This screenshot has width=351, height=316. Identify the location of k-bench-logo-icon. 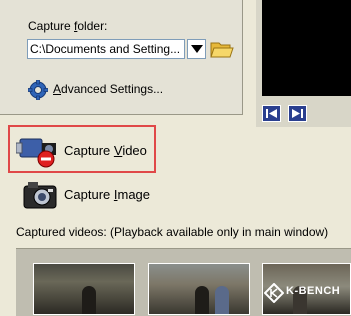
(274, 293).